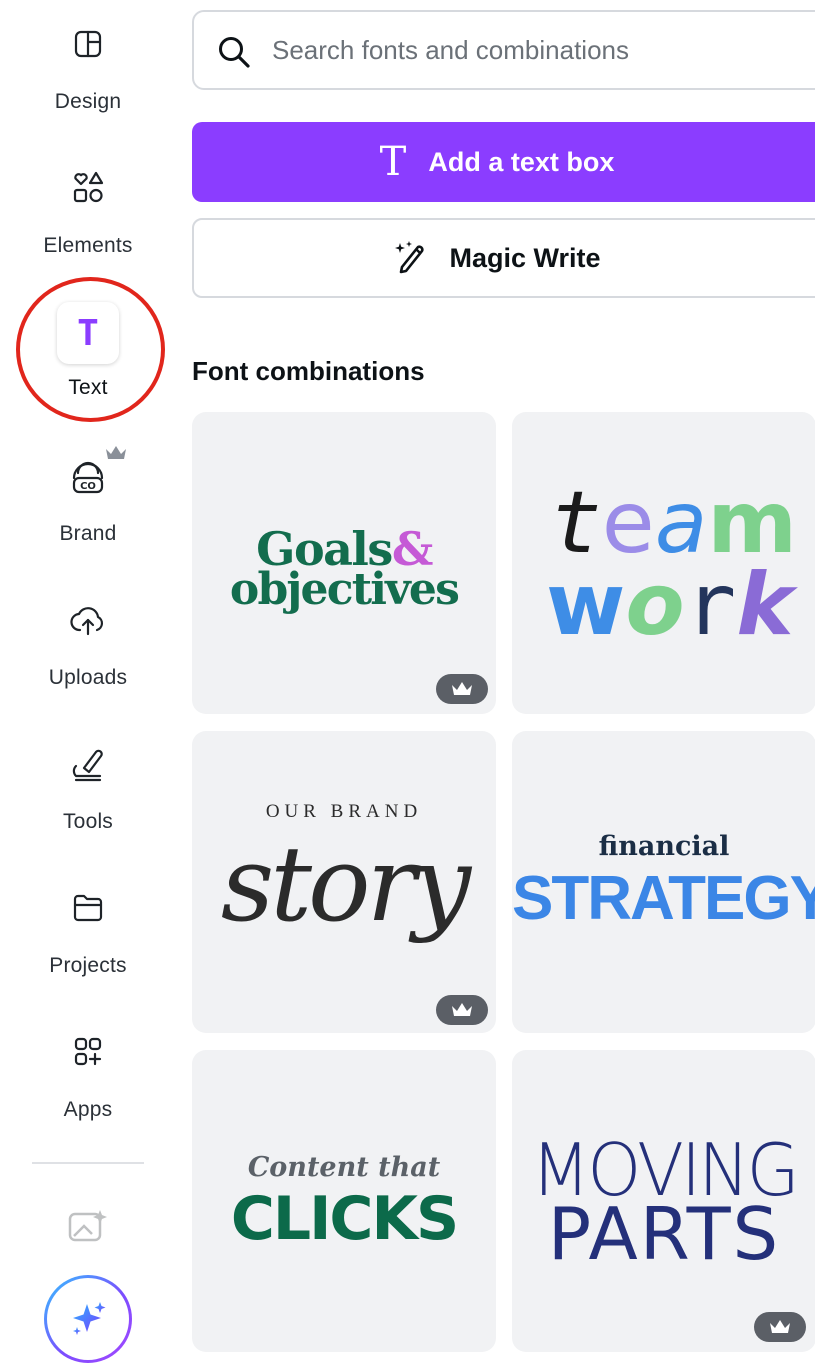  I want to click on sidebar-item-tools: Tools, so click(88, 796).